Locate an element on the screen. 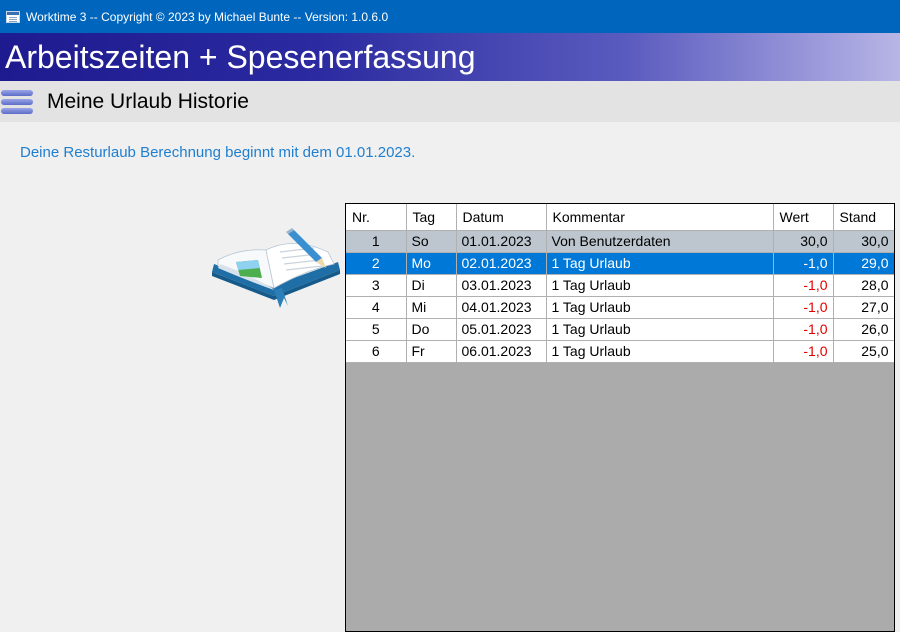 This screenshot has width=900, height=632. table-header-row: Nr. Tag Datum Kommentar Wert Stand is located at coordinates (620, 217).